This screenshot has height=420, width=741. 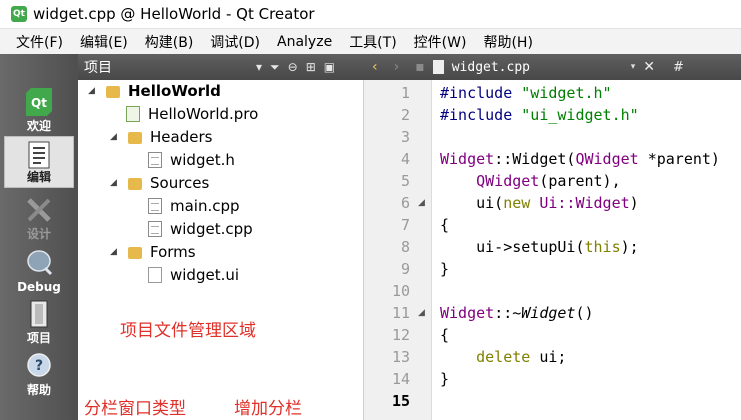 I want to click on svg-text: Qt, so click(x=39, y=103).